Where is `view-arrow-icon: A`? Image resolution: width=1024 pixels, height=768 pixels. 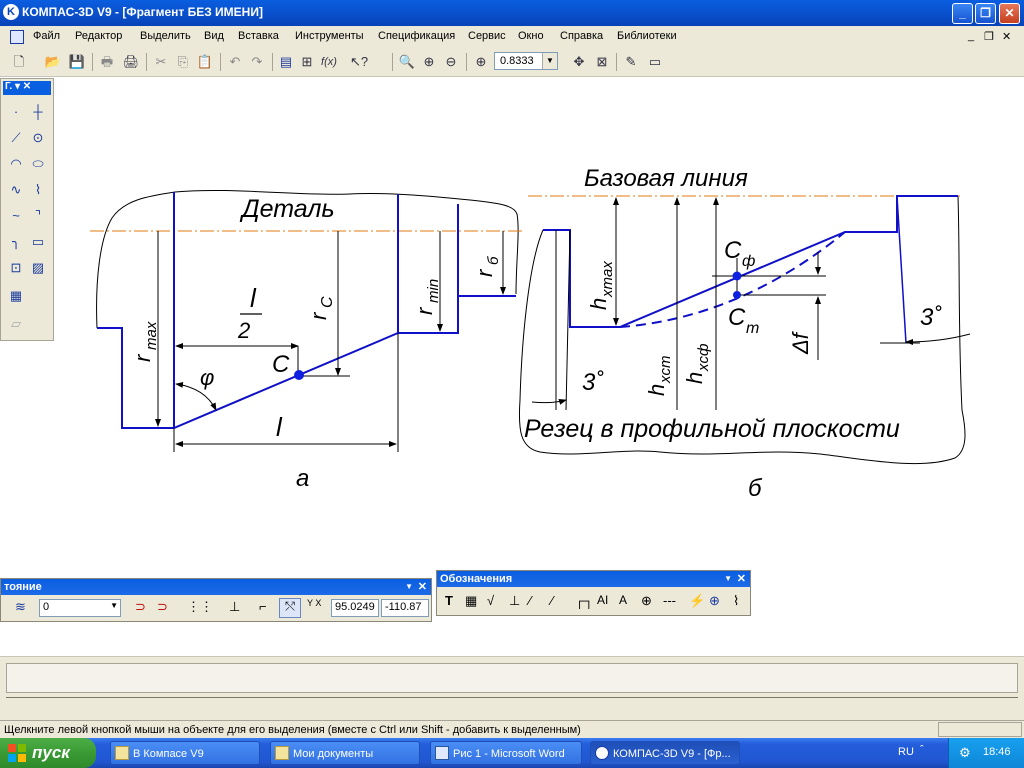
view-arrow-icon: A is located at coordinates (623, 600).